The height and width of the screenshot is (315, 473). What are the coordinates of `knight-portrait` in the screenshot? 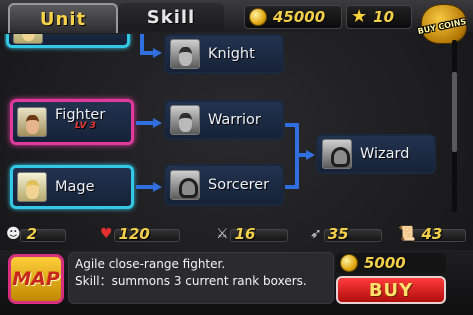 It's located at (185, 54).